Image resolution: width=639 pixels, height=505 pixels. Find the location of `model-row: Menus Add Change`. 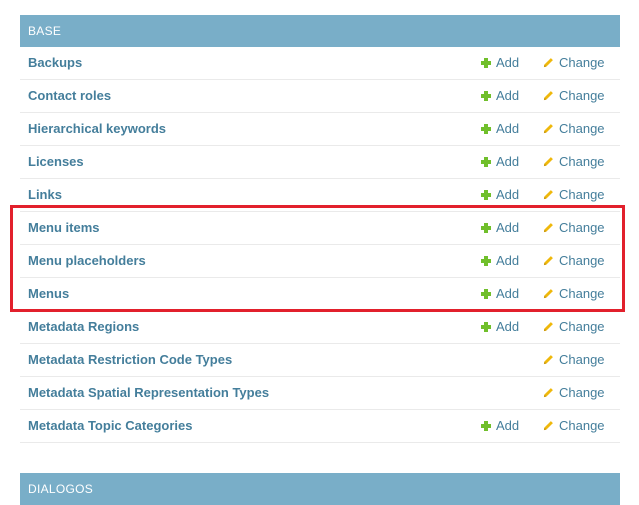

model-row: Menus Add Change is located at coordinates (320, 294).